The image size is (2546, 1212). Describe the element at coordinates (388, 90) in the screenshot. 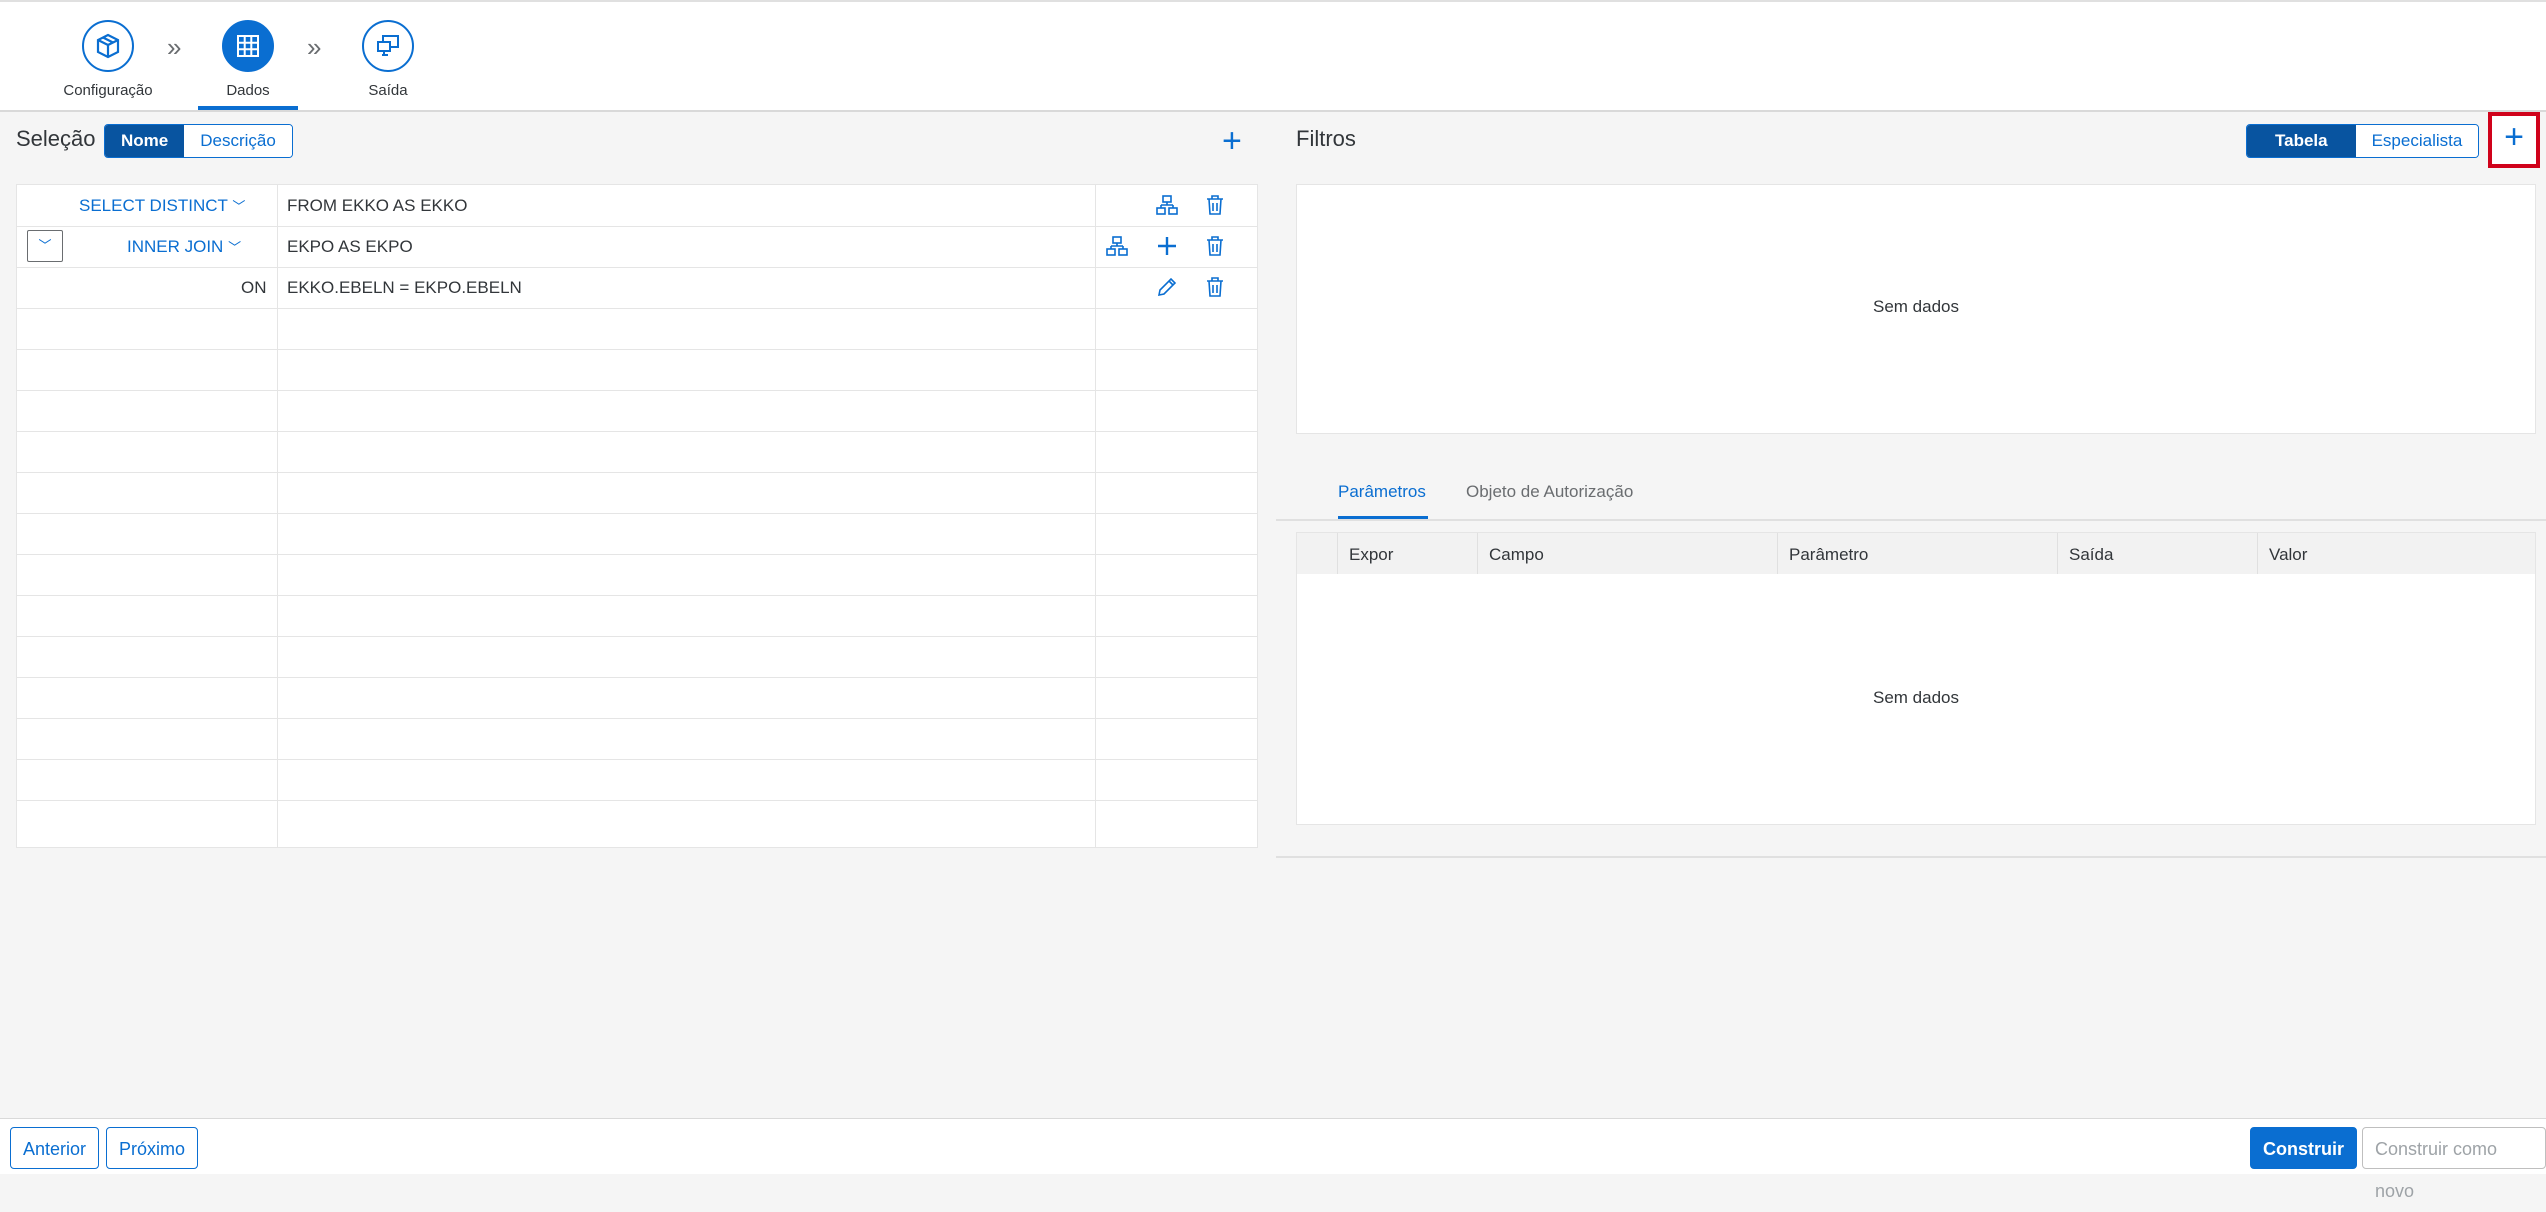

I see `step-label: Saída` at that location.